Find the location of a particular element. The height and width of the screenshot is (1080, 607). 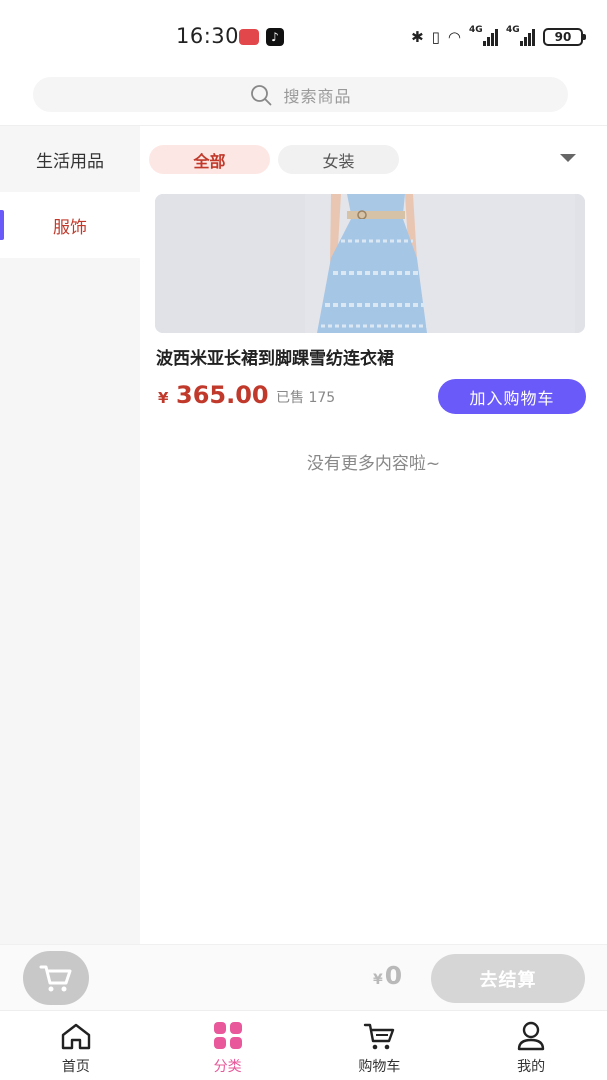

sidebar-item-apparel: 服饰 is located at coordinates (70, 225).